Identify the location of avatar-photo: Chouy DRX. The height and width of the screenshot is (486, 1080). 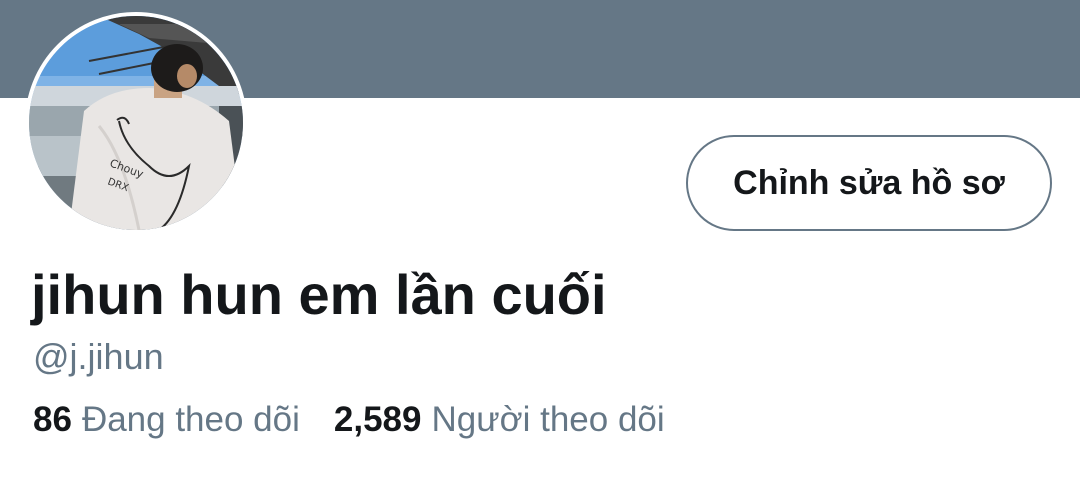
(136, 123).